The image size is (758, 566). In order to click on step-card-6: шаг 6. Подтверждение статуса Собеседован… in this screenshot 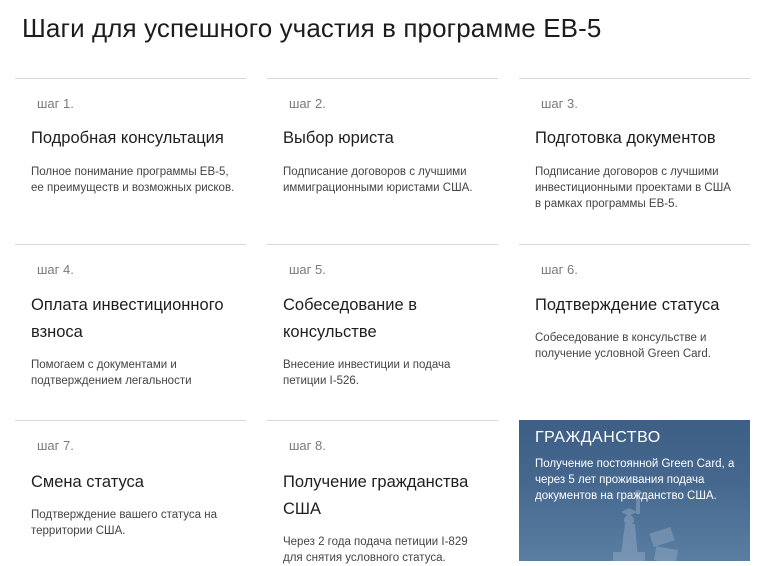, I will do `click(634, 329)`.